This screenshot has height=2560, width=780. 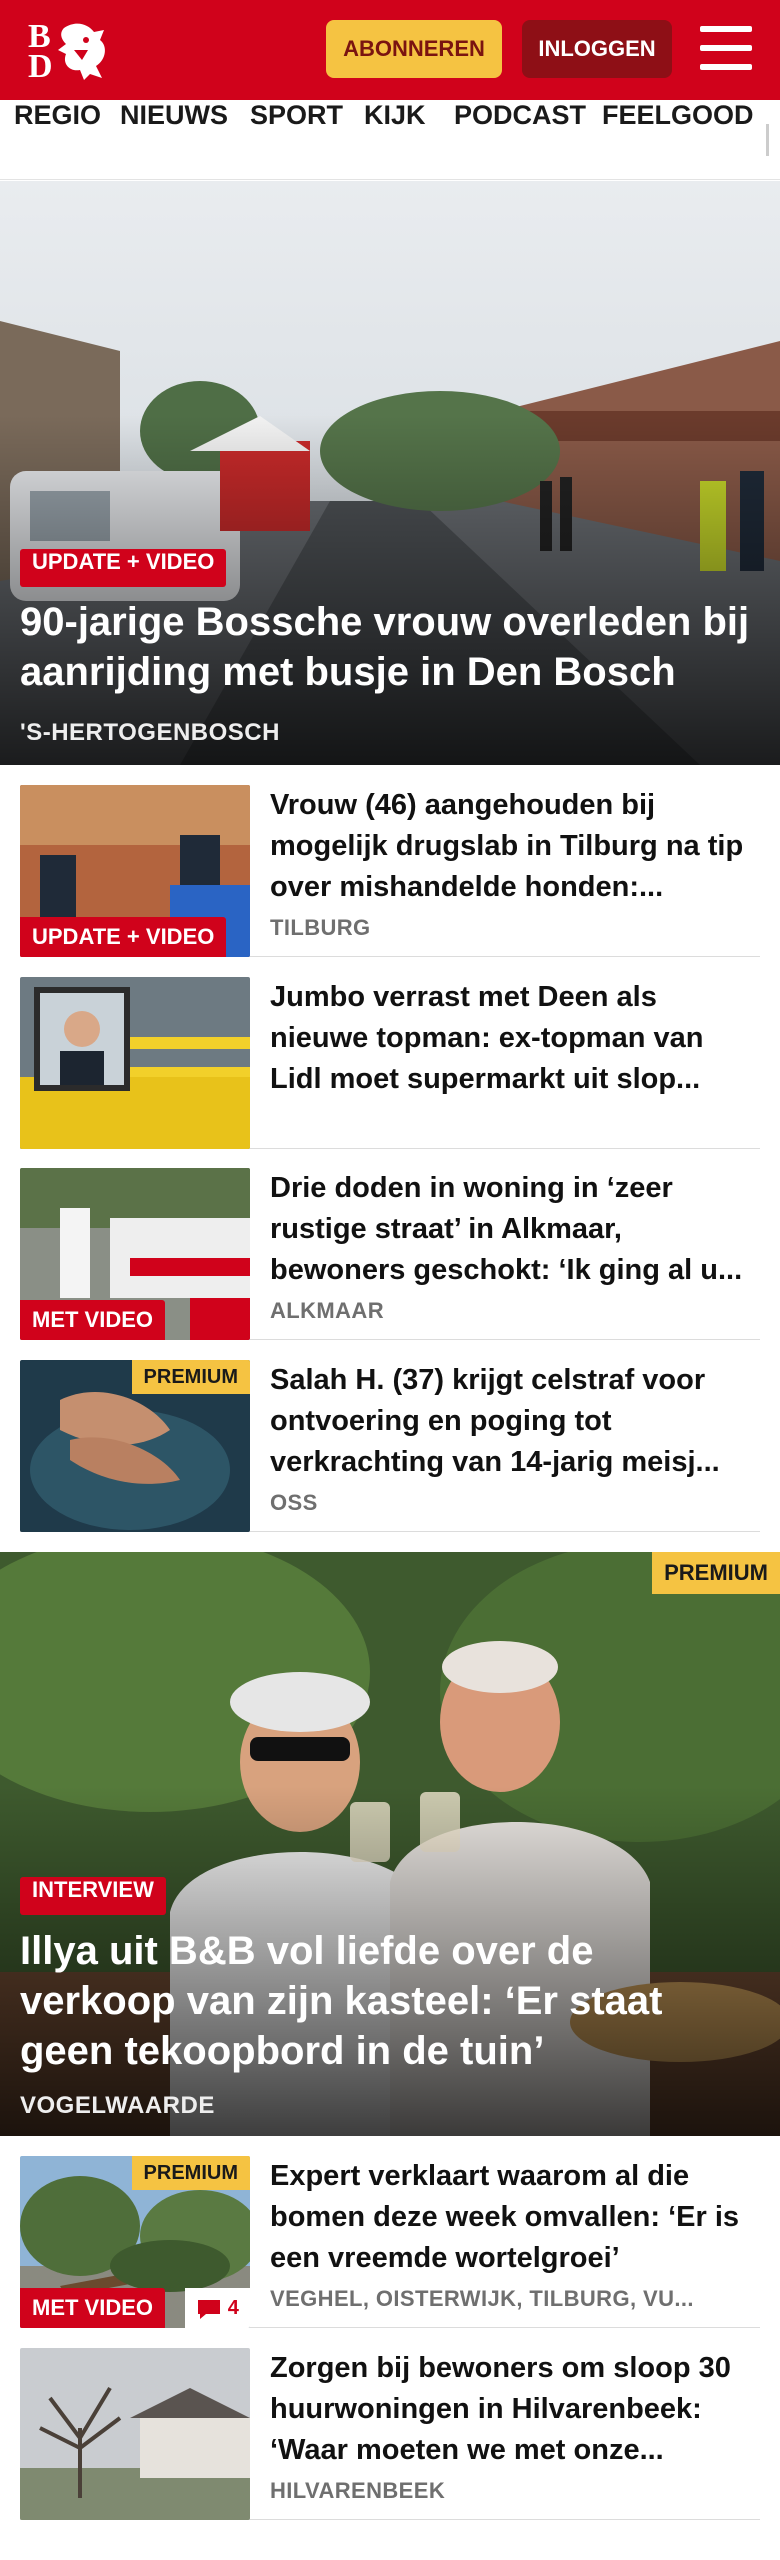 I want to click on nav-item-kijk: KIJK, so click(x=395, y=139).